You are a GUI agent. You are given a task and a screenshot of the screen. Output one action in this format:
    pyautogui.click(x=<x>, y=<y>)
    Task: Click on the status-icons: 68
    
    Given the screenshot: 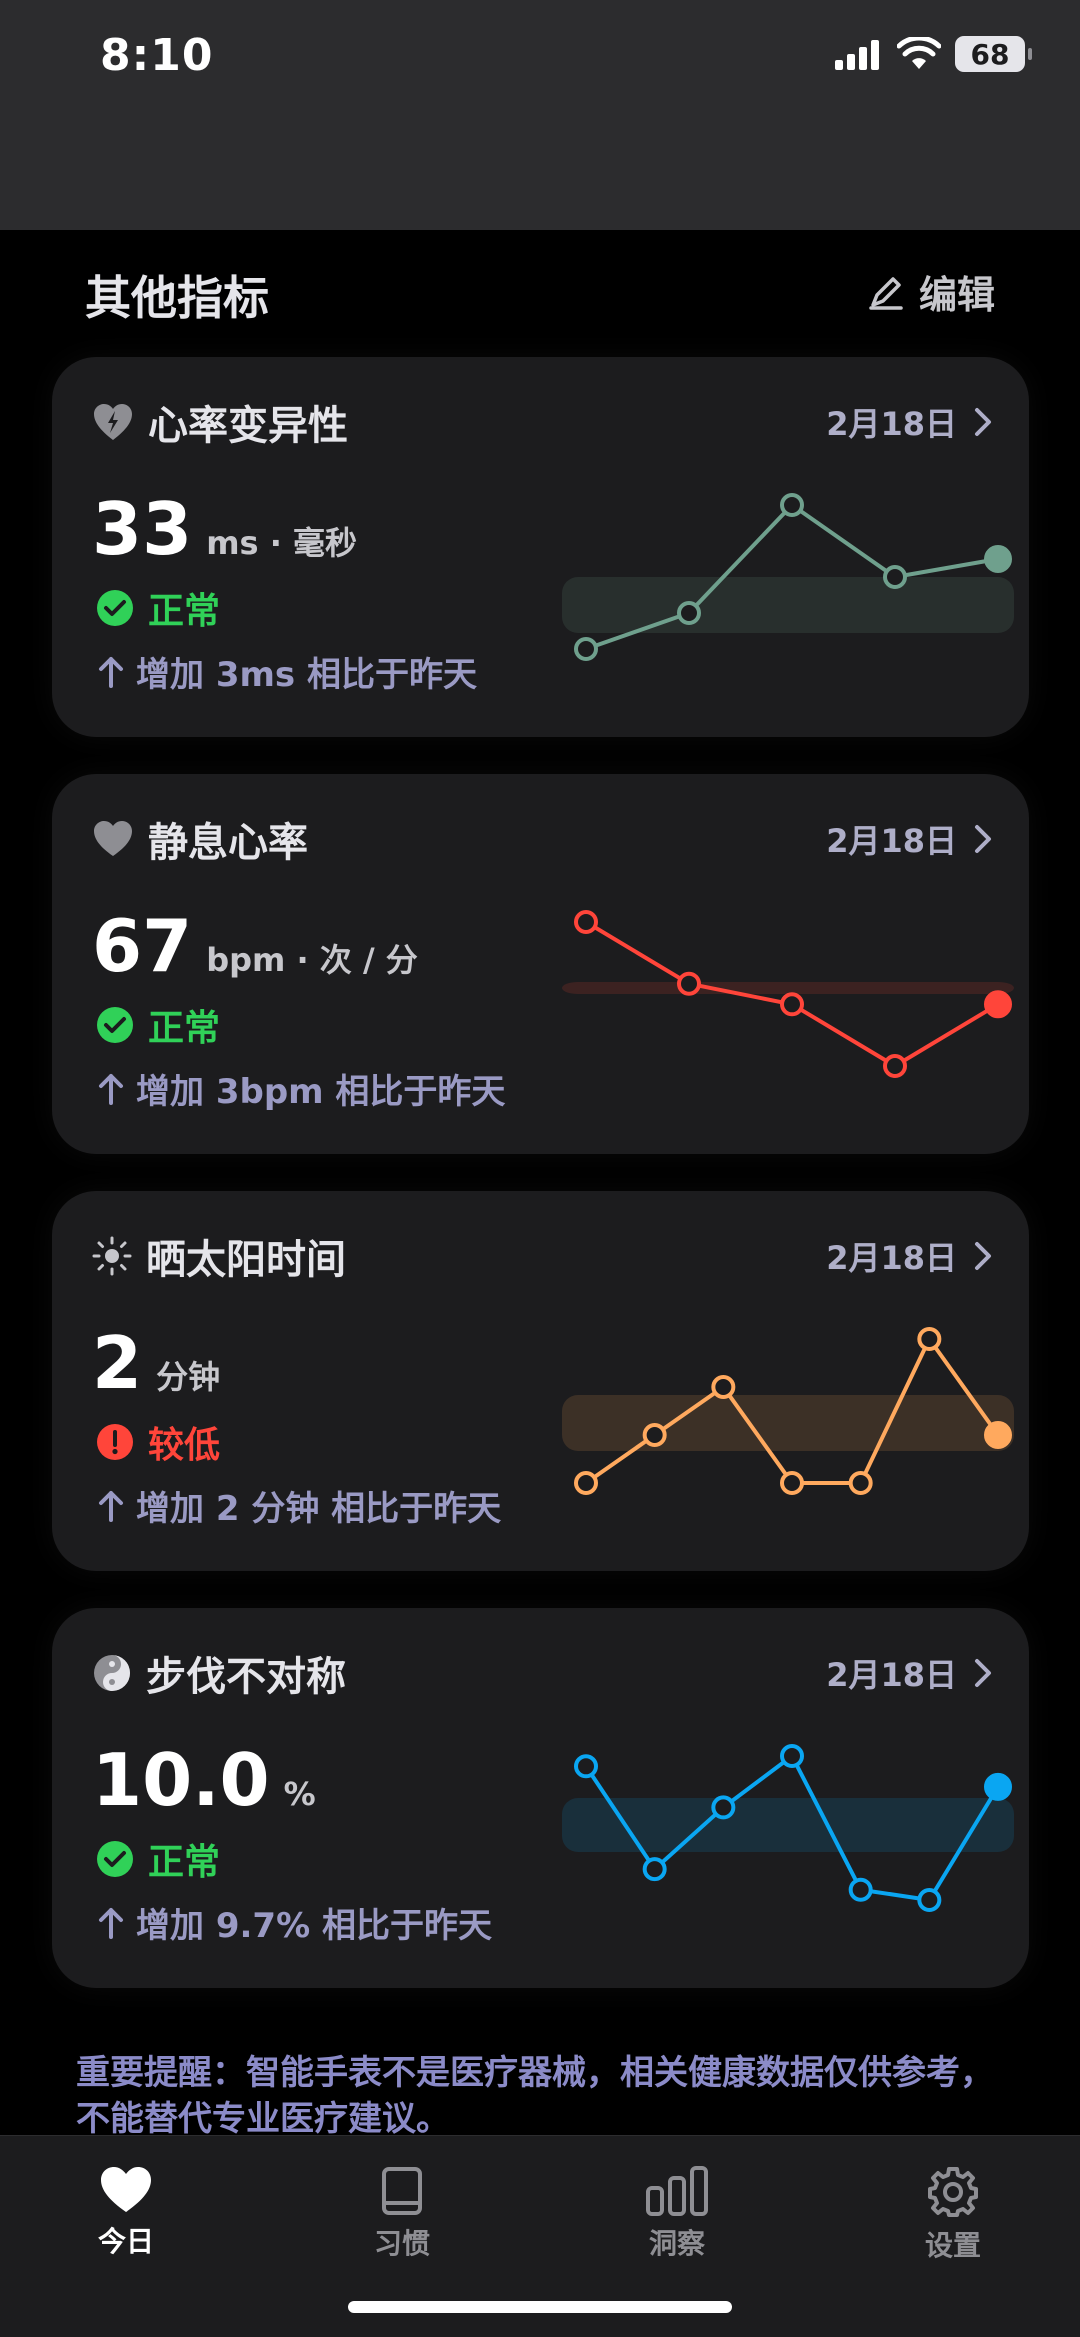 What is the action you would take?
    pyautogui.click(x=933, y=54)
    